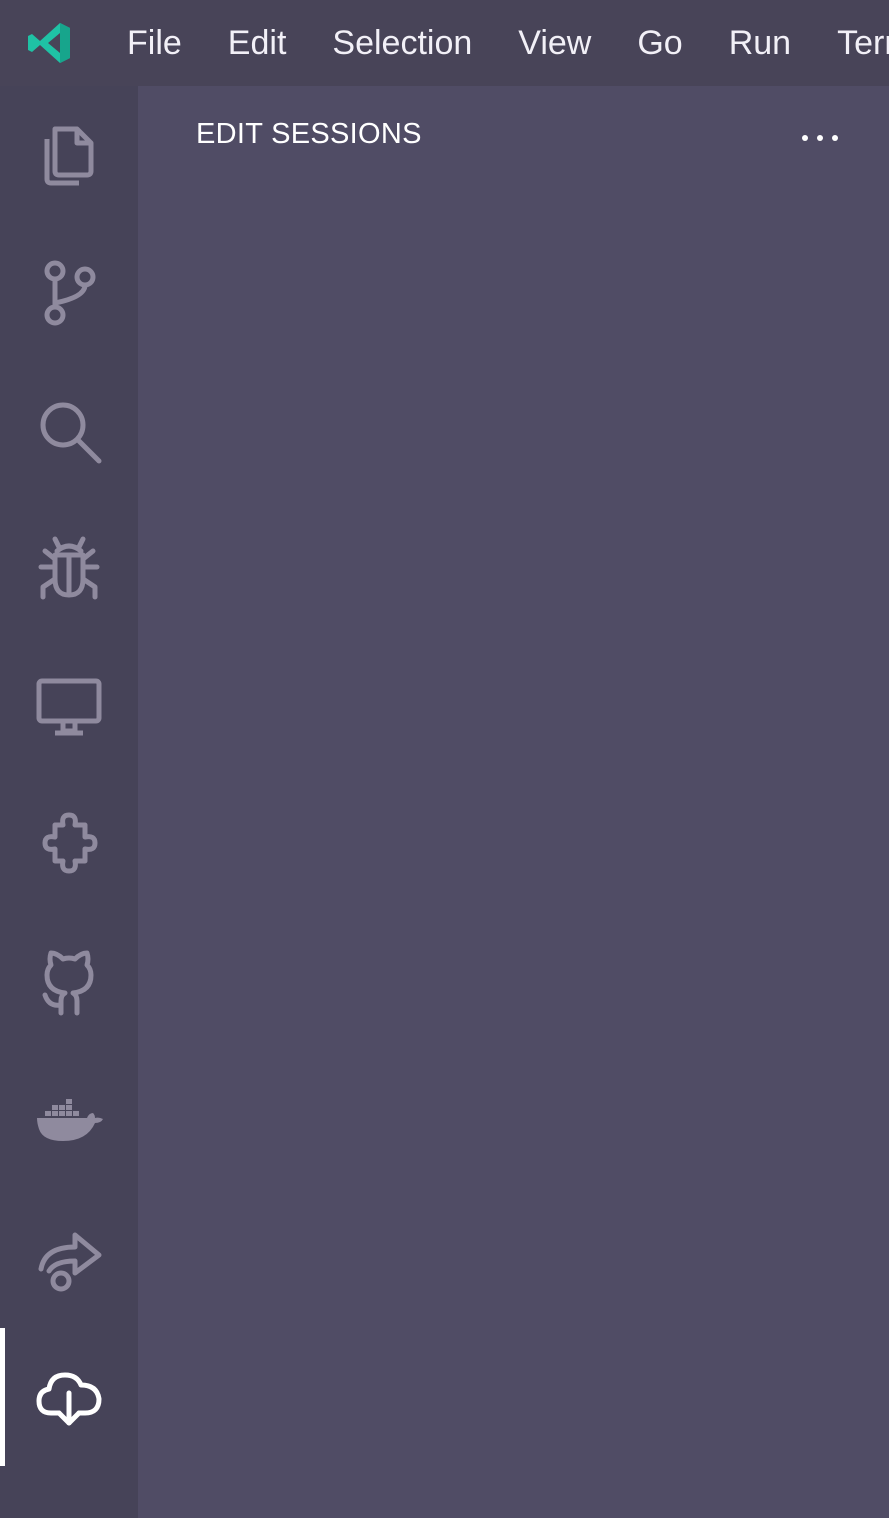  I want to click on live-share-icon, so click(70, 1262).